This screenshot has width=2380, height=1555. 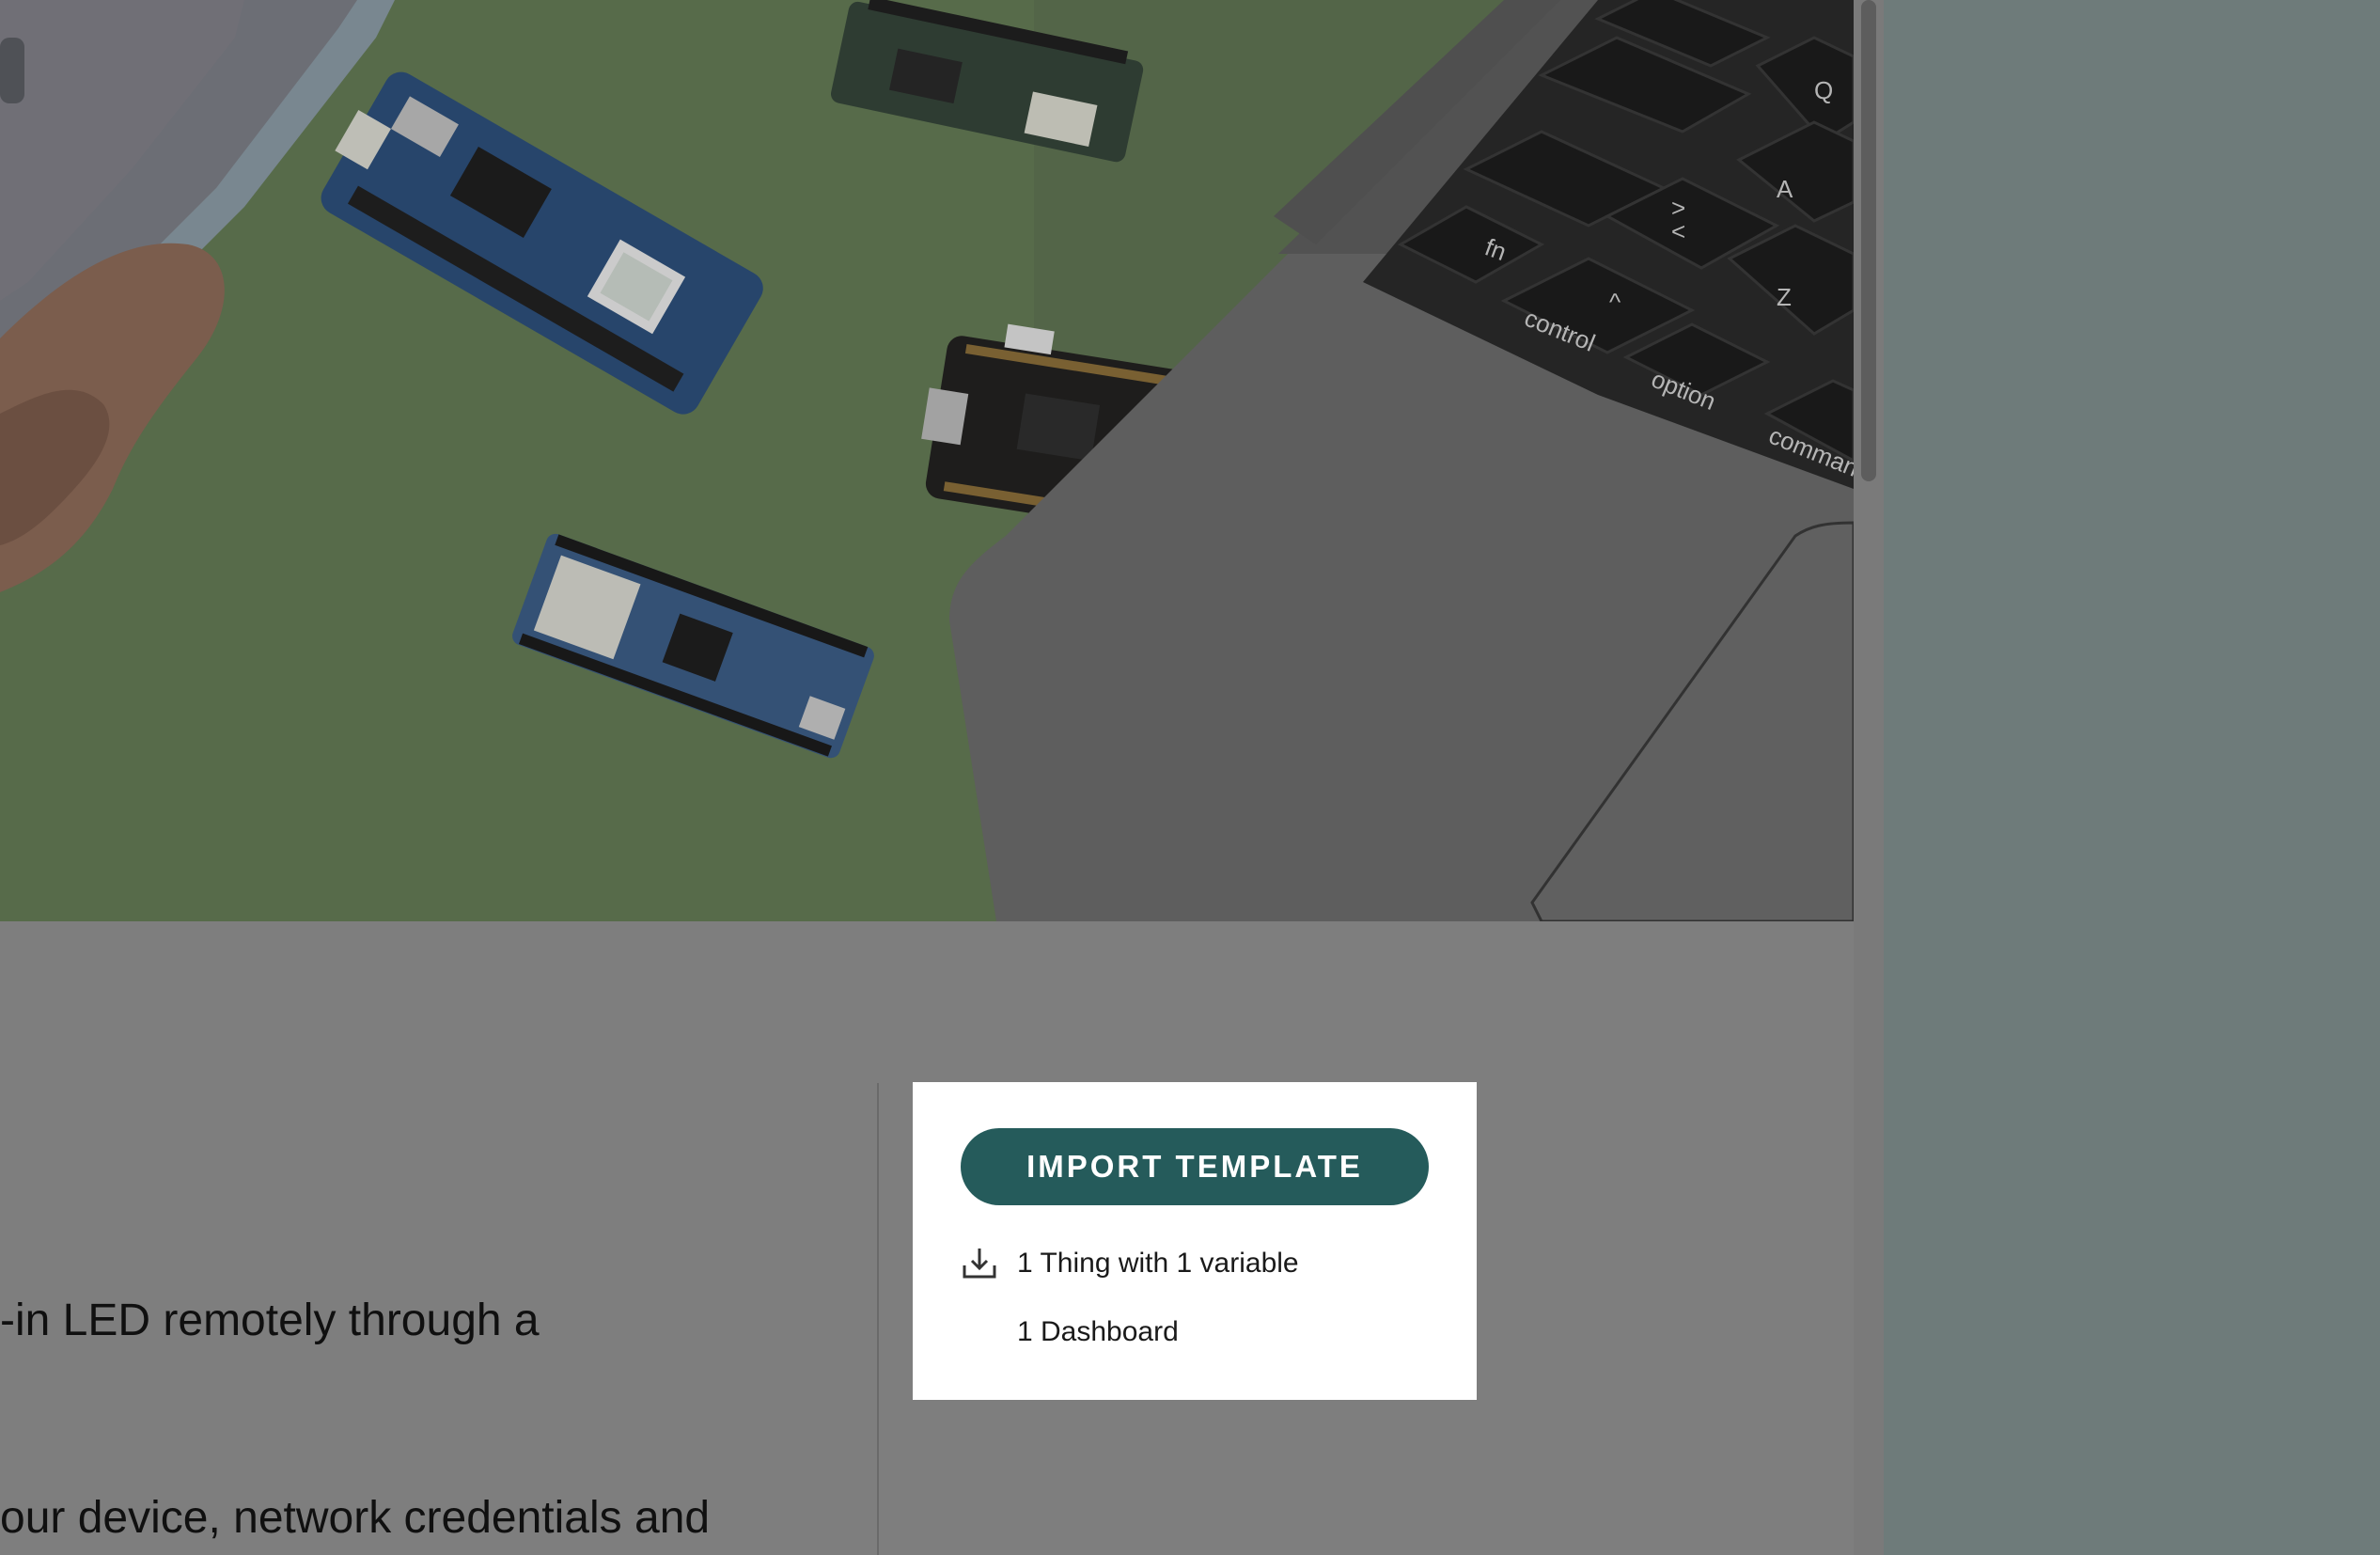 I want to click on description-line-2: our device, network credentials and, so click(x=355, y=1518).